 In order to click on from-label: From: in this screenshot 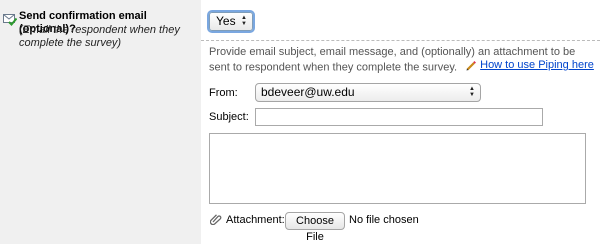, I will do `click(223, 93)`.